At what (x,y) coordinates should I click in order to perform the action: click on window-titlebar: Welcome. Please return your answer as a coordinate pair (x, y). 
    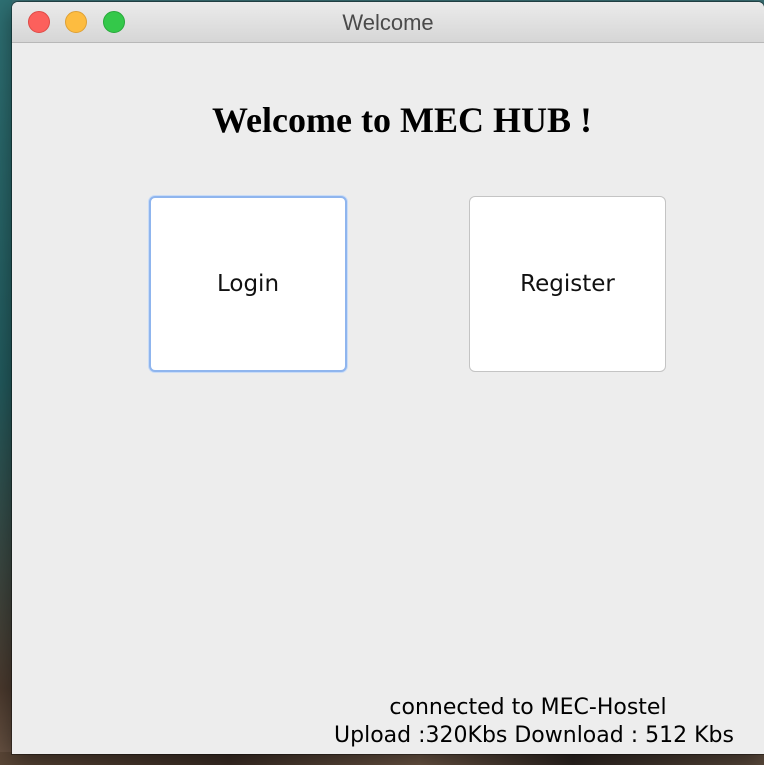
    Looking at the image, I should click on (388, 22).